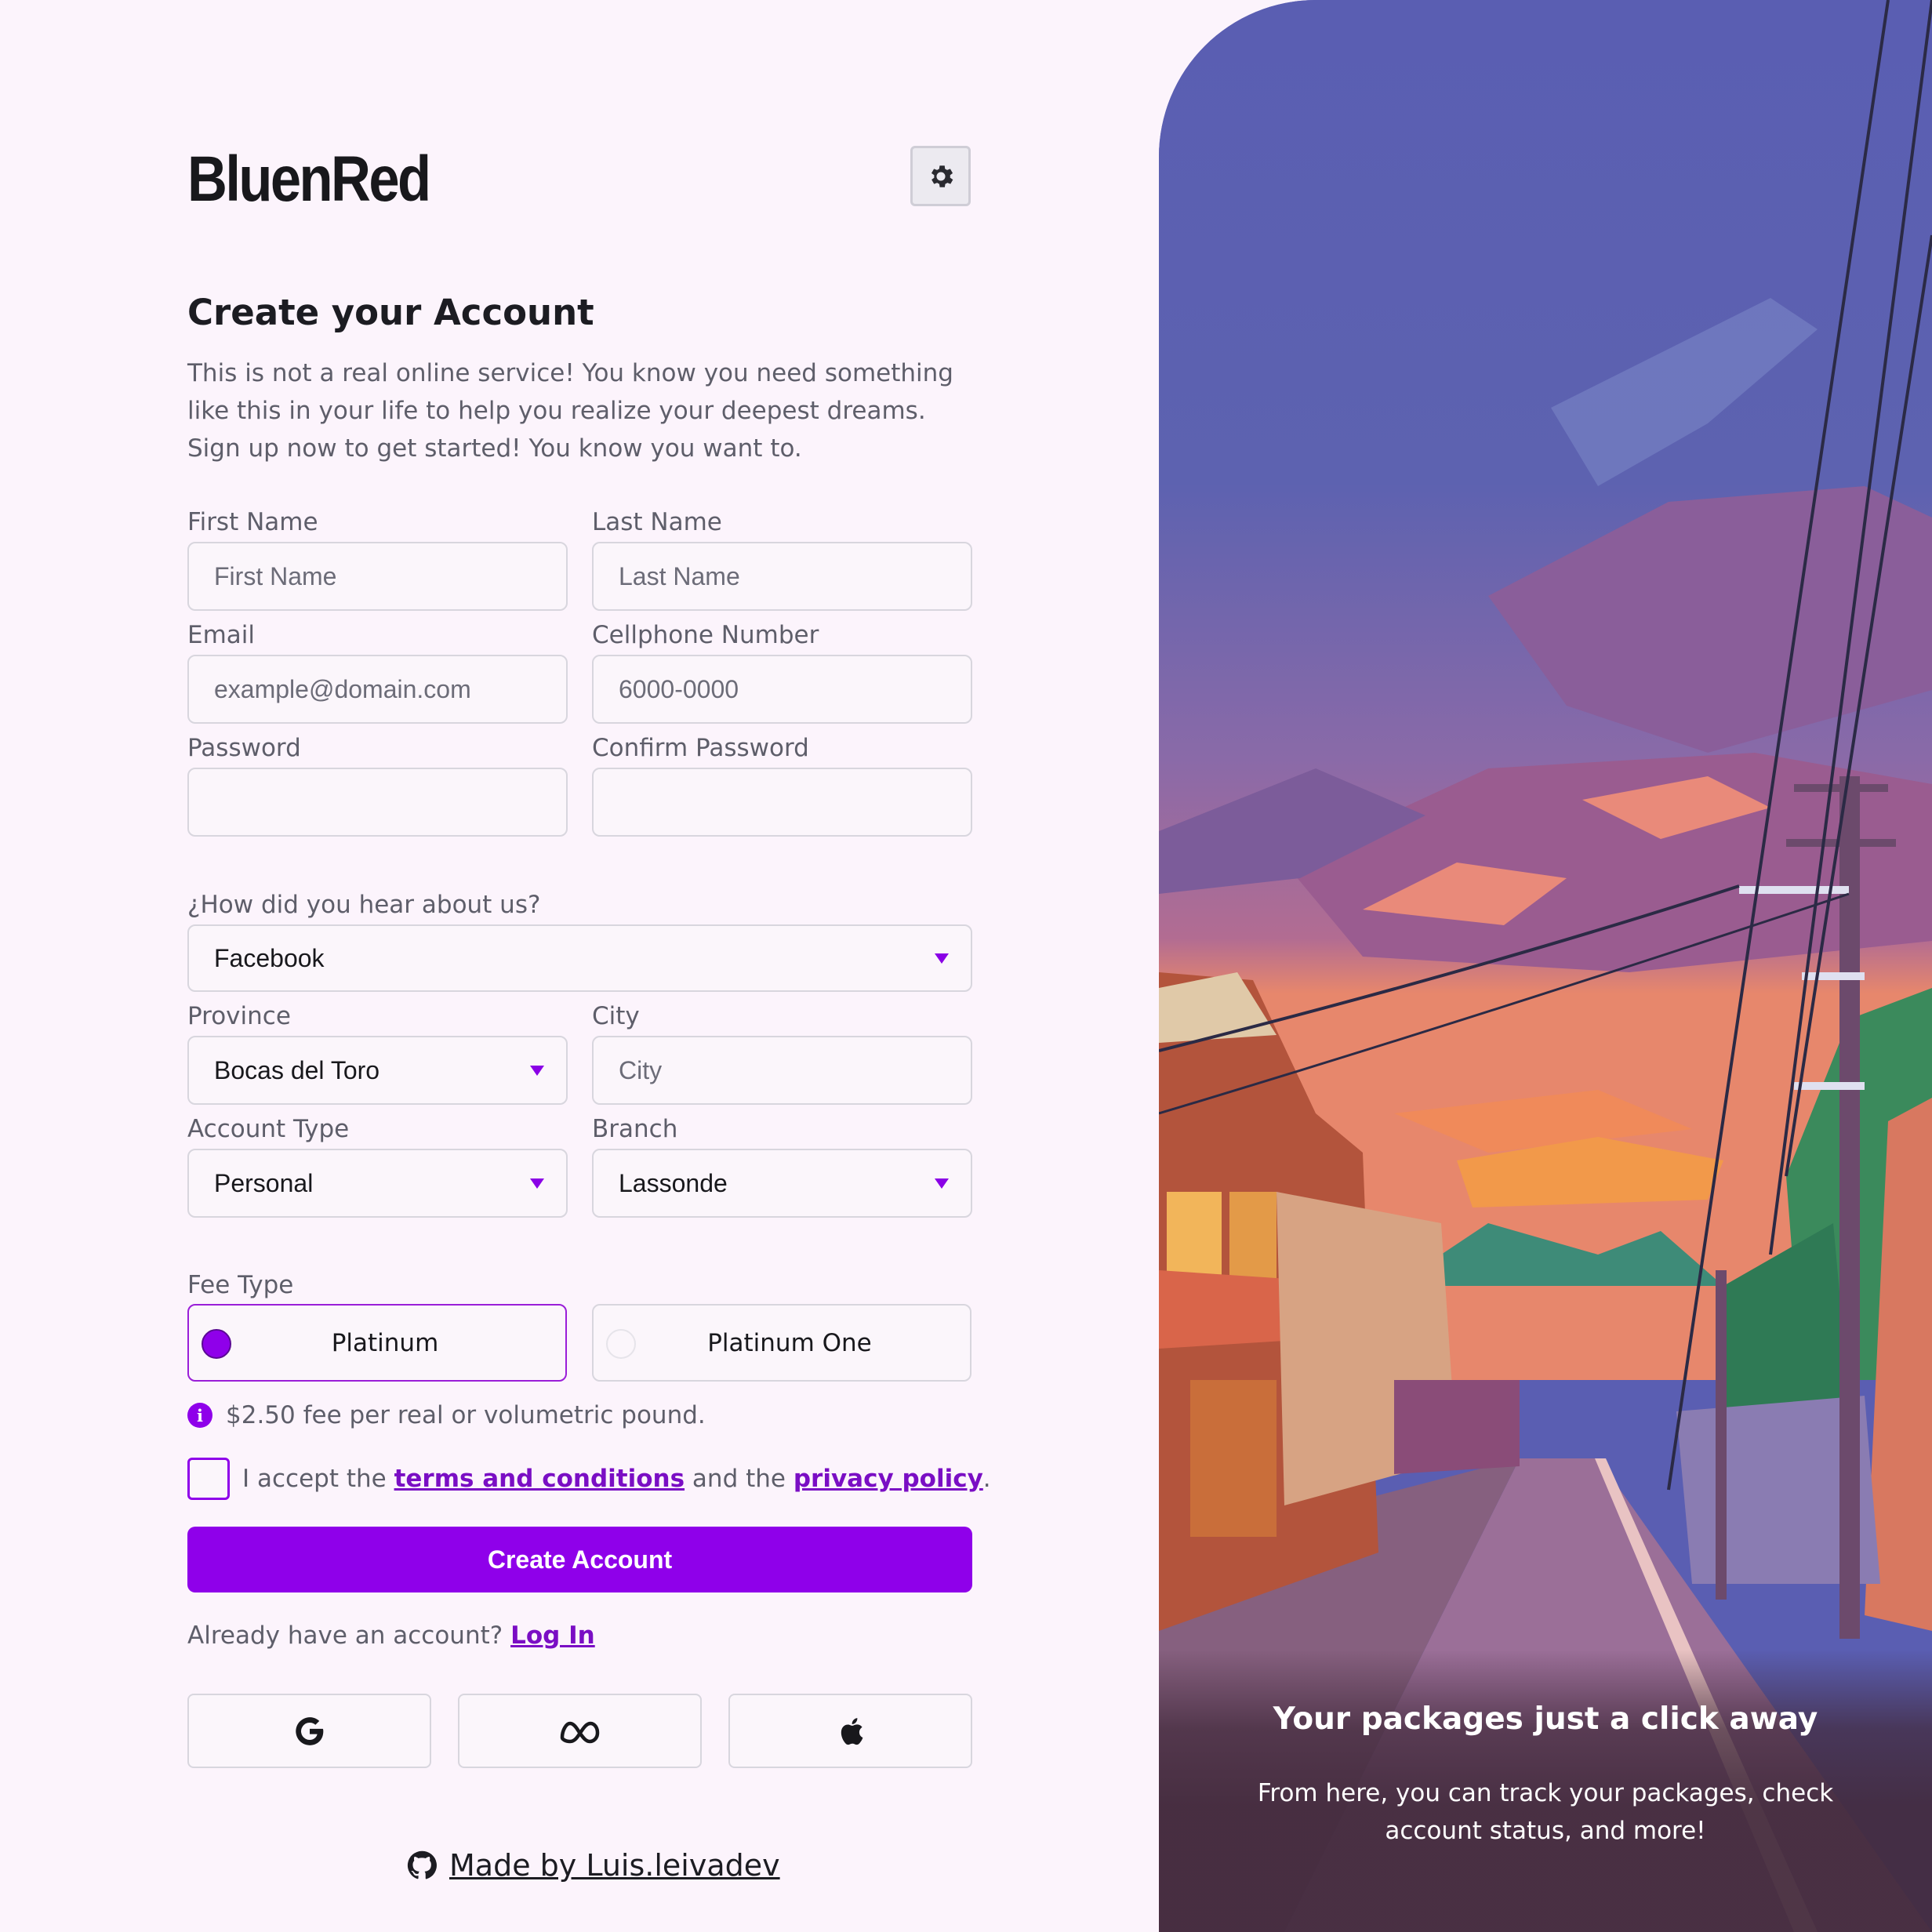 The height and width of the screenshot is (1932, 1932). What do you see at coordinates (422, 1864) in the screenshot?
I see `github-icon` at bounding box center [422, 1864].